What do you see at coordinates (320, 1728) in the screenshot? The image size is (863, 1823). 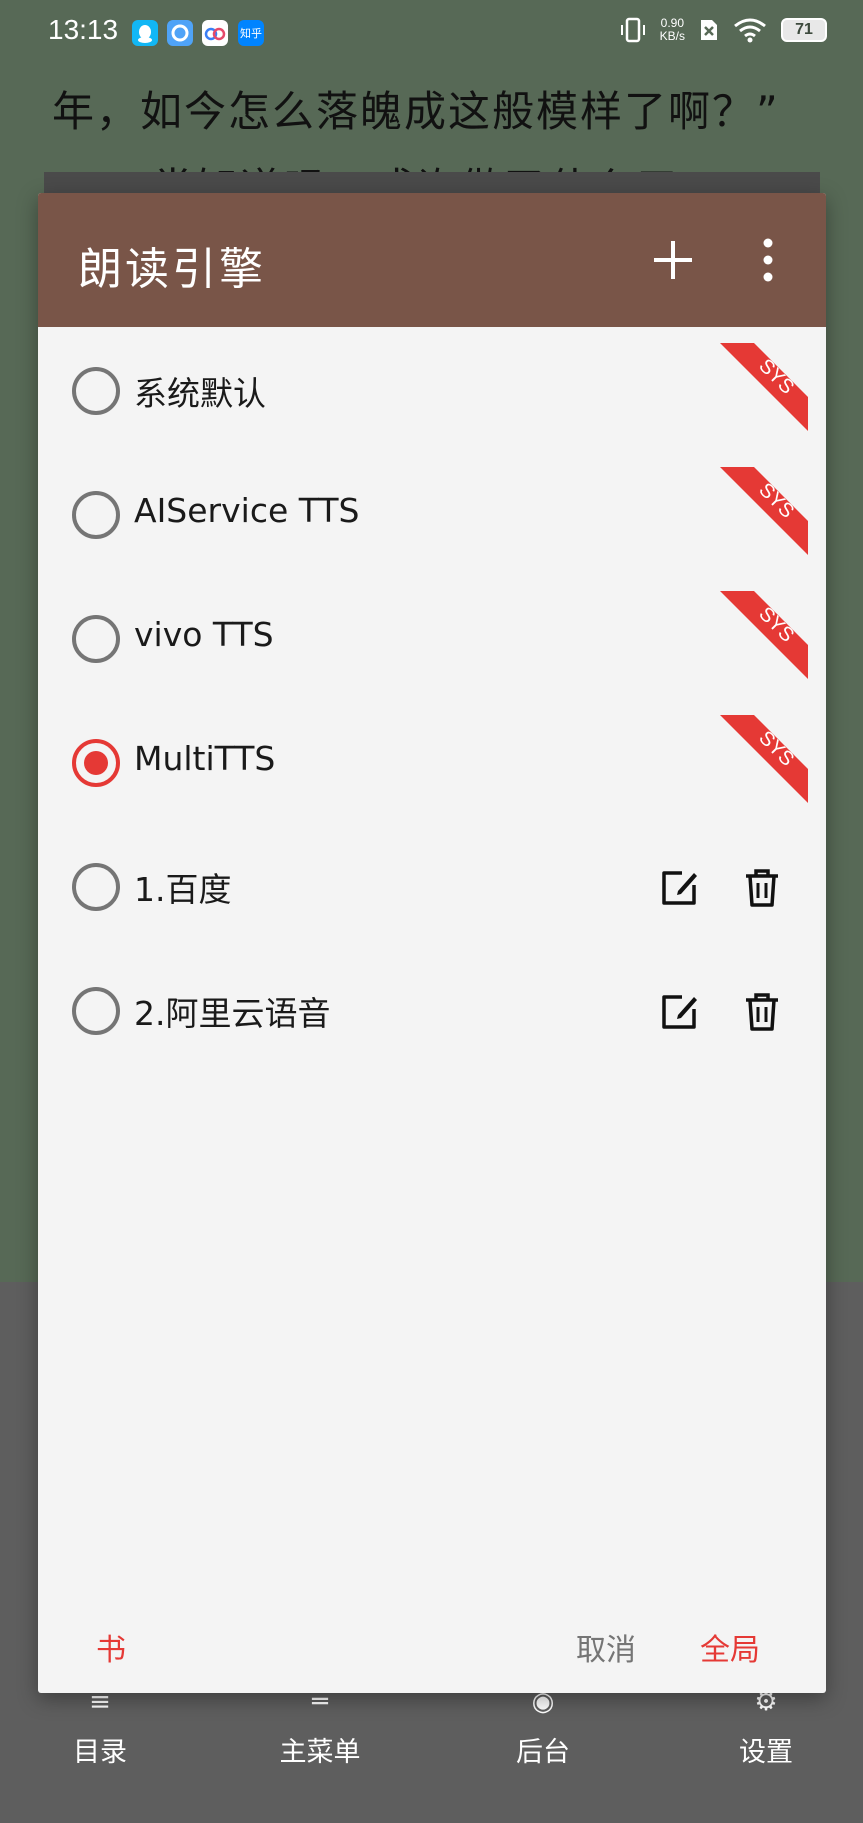 I see `bottom-item-main-menu: ═ 主菜单` at bounding box center [320, 1728].